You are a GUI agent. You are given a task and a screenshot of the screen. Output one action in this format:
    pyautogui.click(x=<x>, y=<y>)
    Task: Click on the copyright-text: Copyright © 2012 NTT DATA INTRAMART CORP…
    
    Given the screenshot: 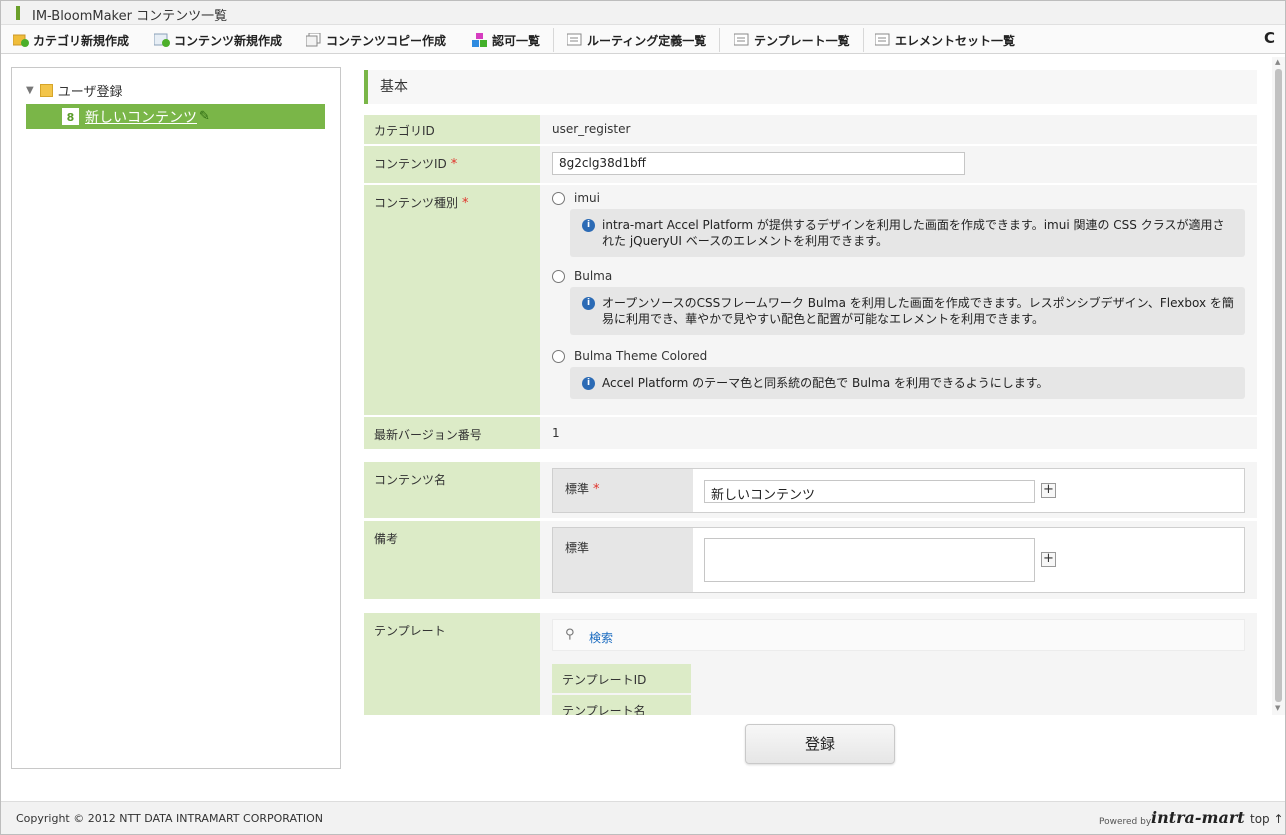 What is the action you would take?
    pyautogui.click(x=170, y=818)
    